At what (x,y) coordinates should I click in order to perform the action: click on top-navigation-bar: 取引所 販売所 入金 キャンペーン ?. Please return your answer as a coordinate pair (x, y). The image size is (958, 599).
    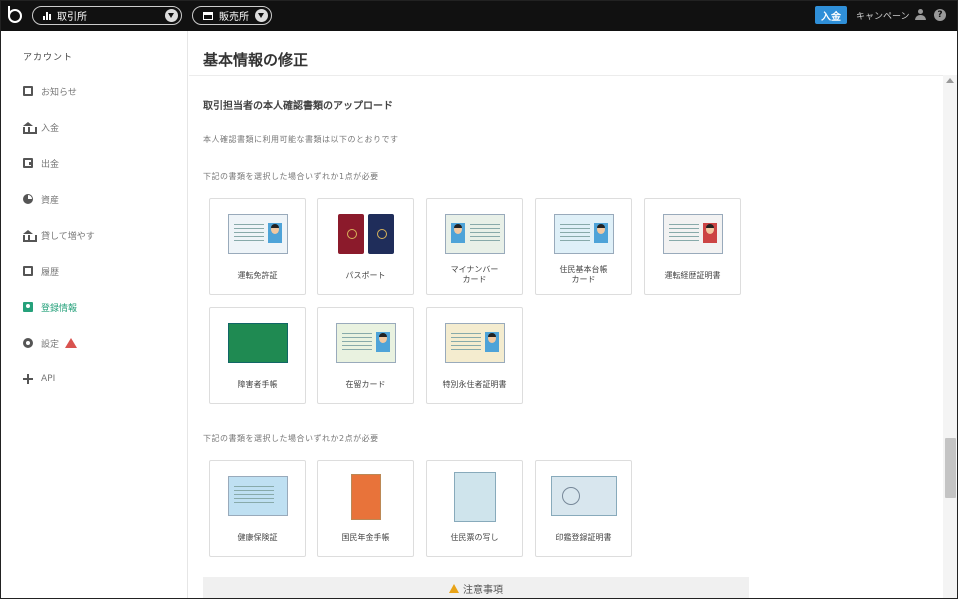
    Looking at the image, I should click on (479, 16).